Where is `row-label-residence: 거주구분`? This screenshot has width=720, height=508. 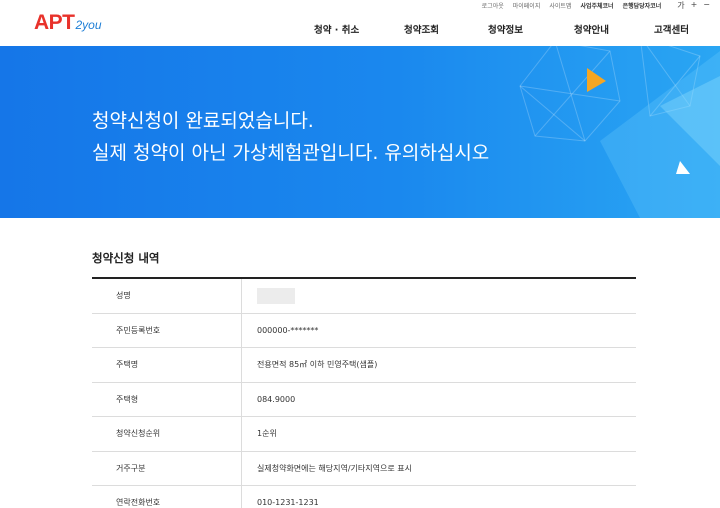 row-label-residence: 거주구분 is located at coordinates (167, 468).